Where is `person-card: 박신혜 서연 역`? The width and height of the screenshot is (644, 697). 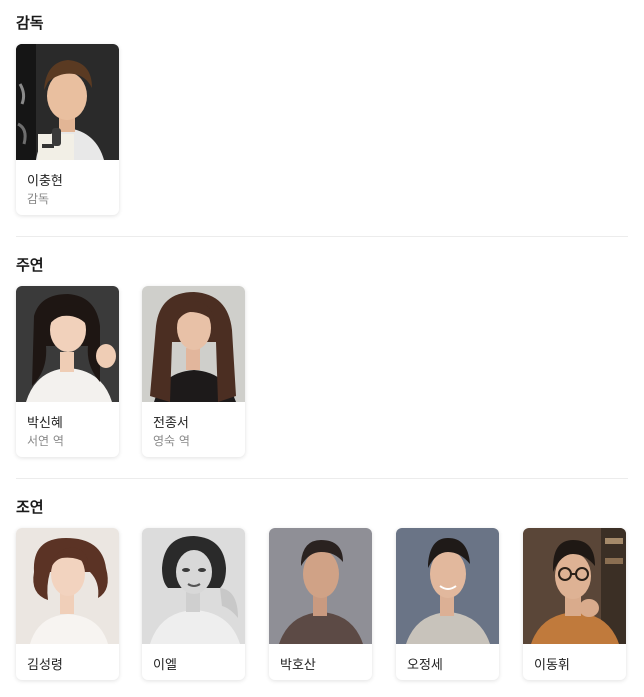
person-card: 박신혜 서연 역 is located at coordinates (67, 371).